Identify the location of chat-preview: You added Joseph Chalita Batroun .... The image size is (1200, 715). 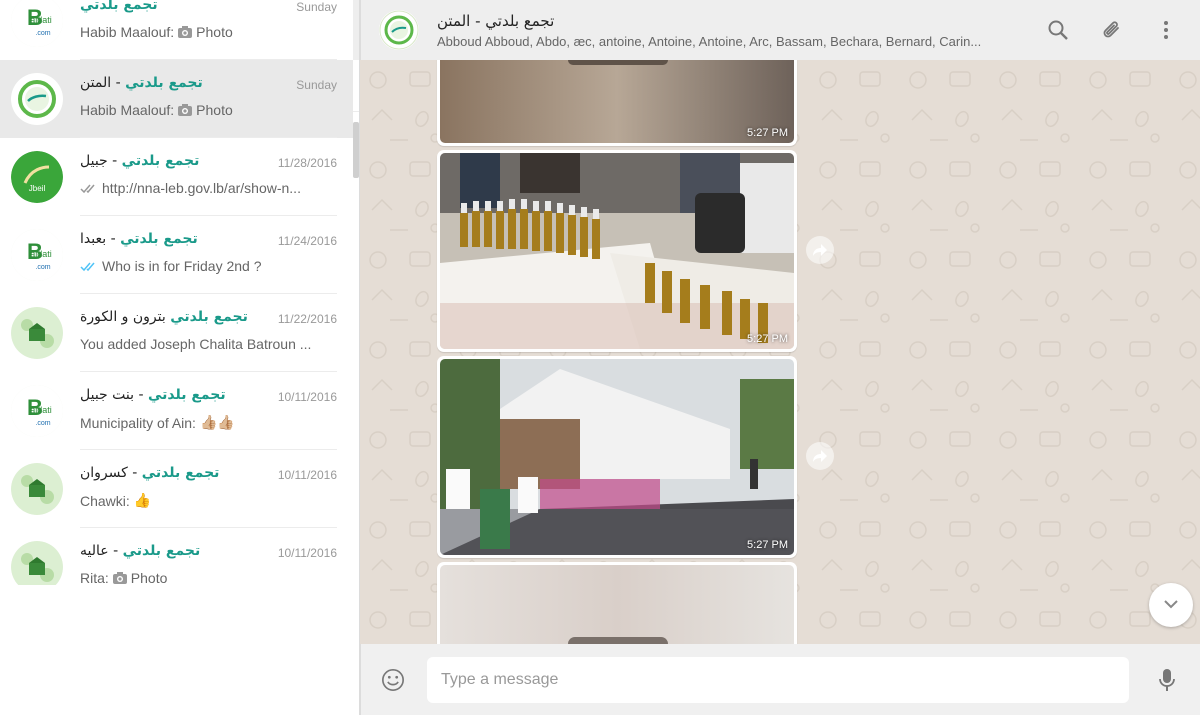
(205, 344).